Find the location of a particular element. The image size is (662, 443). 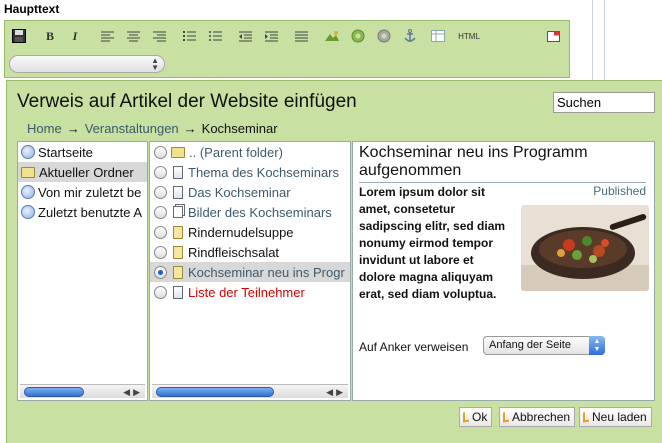

list-item-label: Bilder des Kochseminars is located at coordinates (260, 212).